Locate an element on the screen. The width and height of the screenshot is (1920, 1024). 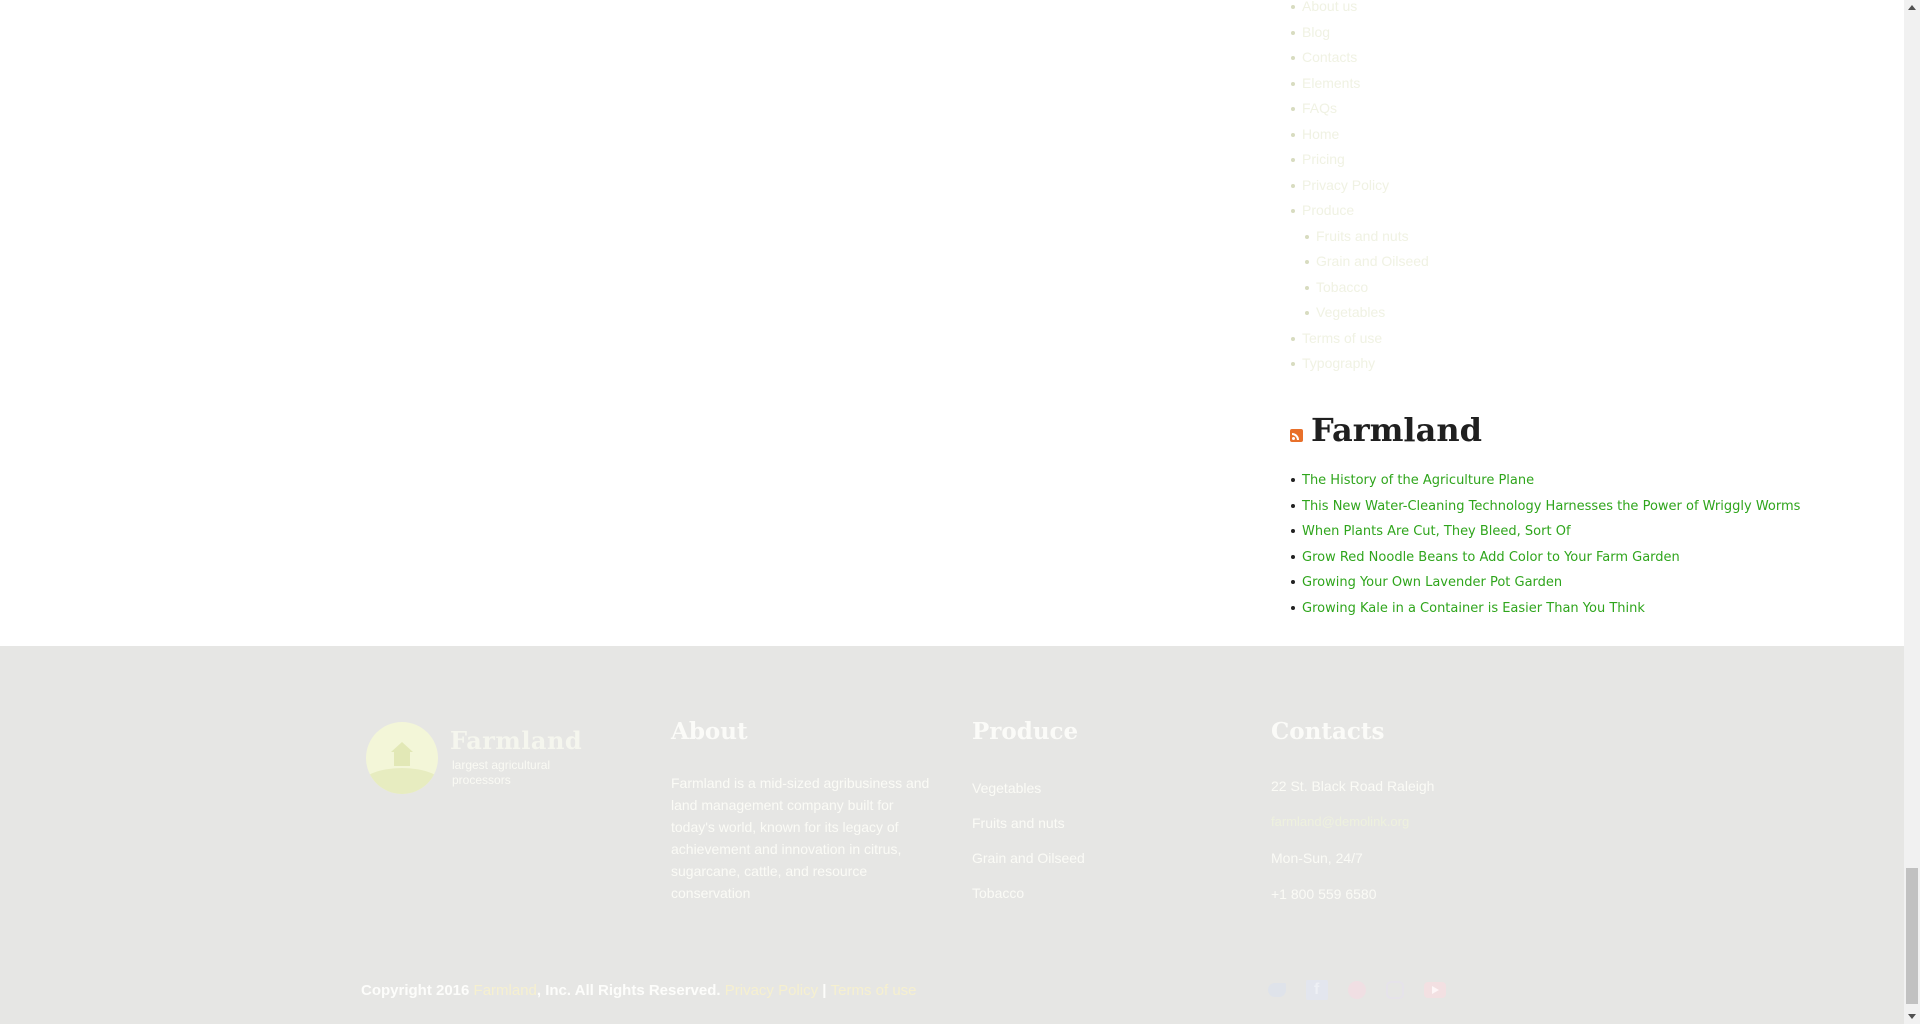
page-link-elements: Elements is located at coordinates (1582, 85).